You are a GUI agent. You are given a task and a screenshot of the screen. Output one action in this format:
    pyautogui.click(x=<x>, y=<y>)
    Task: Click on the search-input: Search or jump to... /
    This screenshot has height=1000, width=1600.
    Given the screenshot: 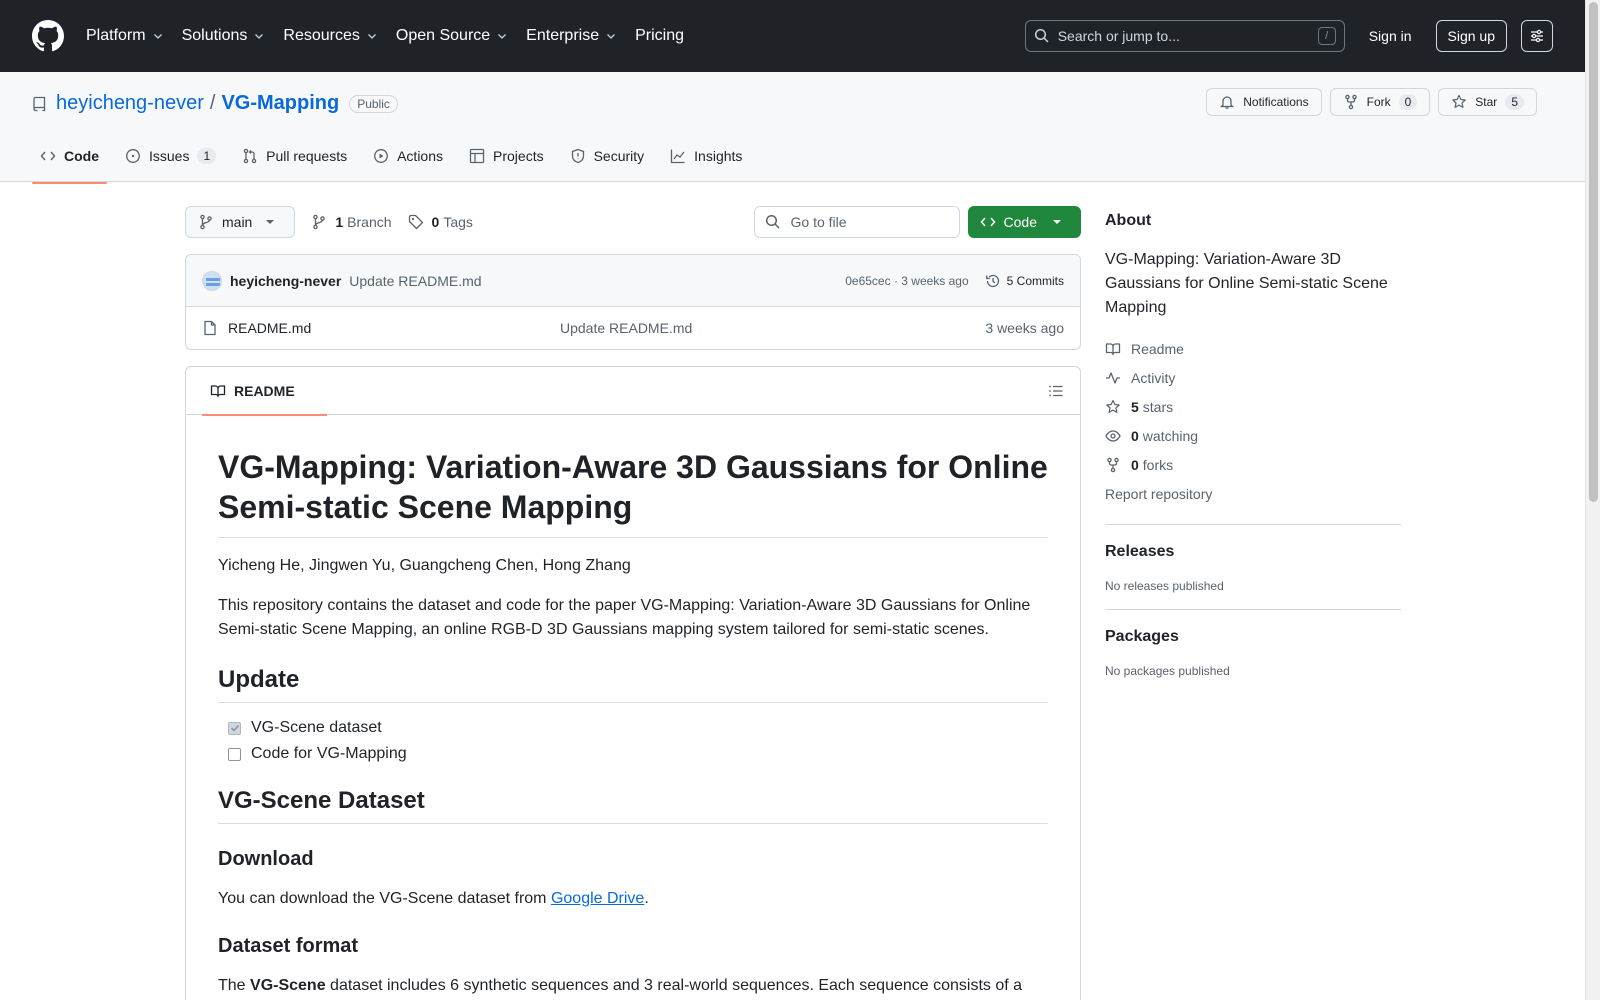 What is the action you would take?
    pyautogui.click(x=1184, y=36)
    